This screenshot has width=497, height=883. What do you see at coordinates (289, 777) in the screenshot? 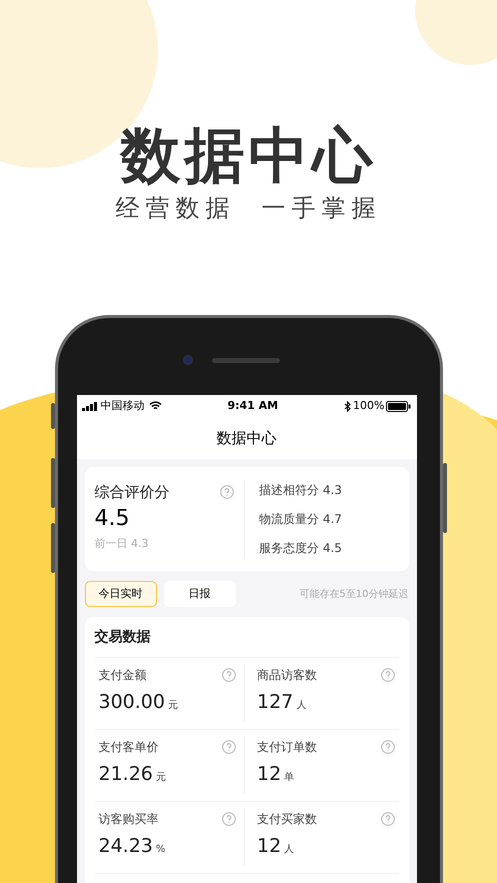
I see `metric-unit: 单` at bounding box center [289, 777].